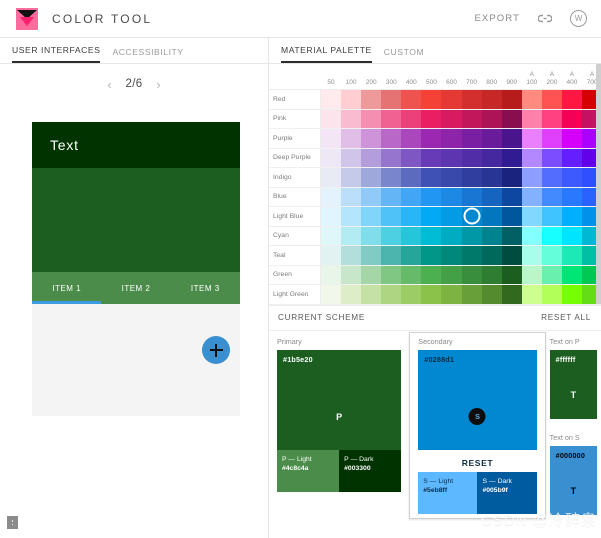 This screenshot has width=601, height=538. I want to click on swatch-purple-A400, so click(572, 138).